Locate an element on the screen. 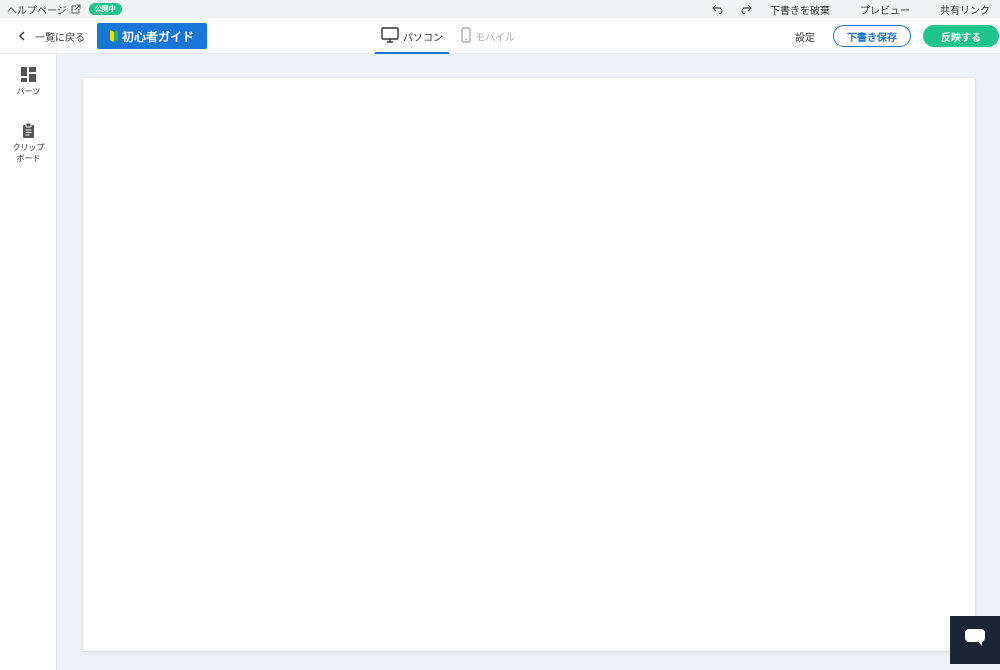 This screenshot has width=1000, height=670. chevron-left-icon is located at coordinates (22, 36).